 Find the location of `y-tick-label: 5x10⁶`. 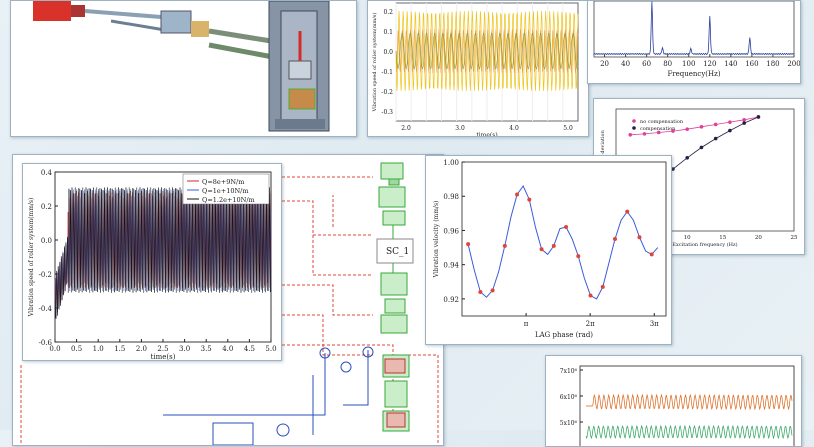

y-tick-label: 5x10⁶ is located at coordinates (569, 423).